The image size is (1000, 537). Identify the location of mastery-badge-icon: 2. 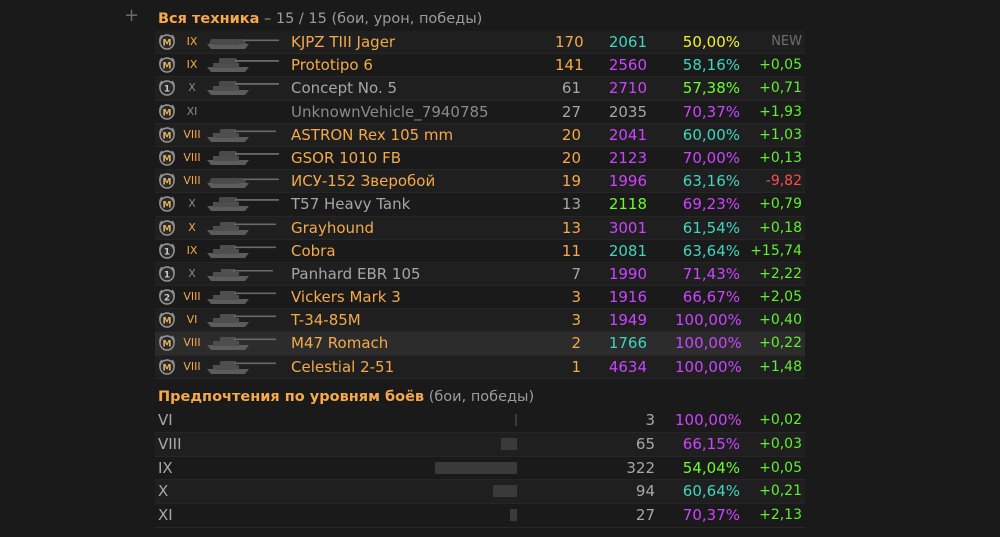
(167, 297).